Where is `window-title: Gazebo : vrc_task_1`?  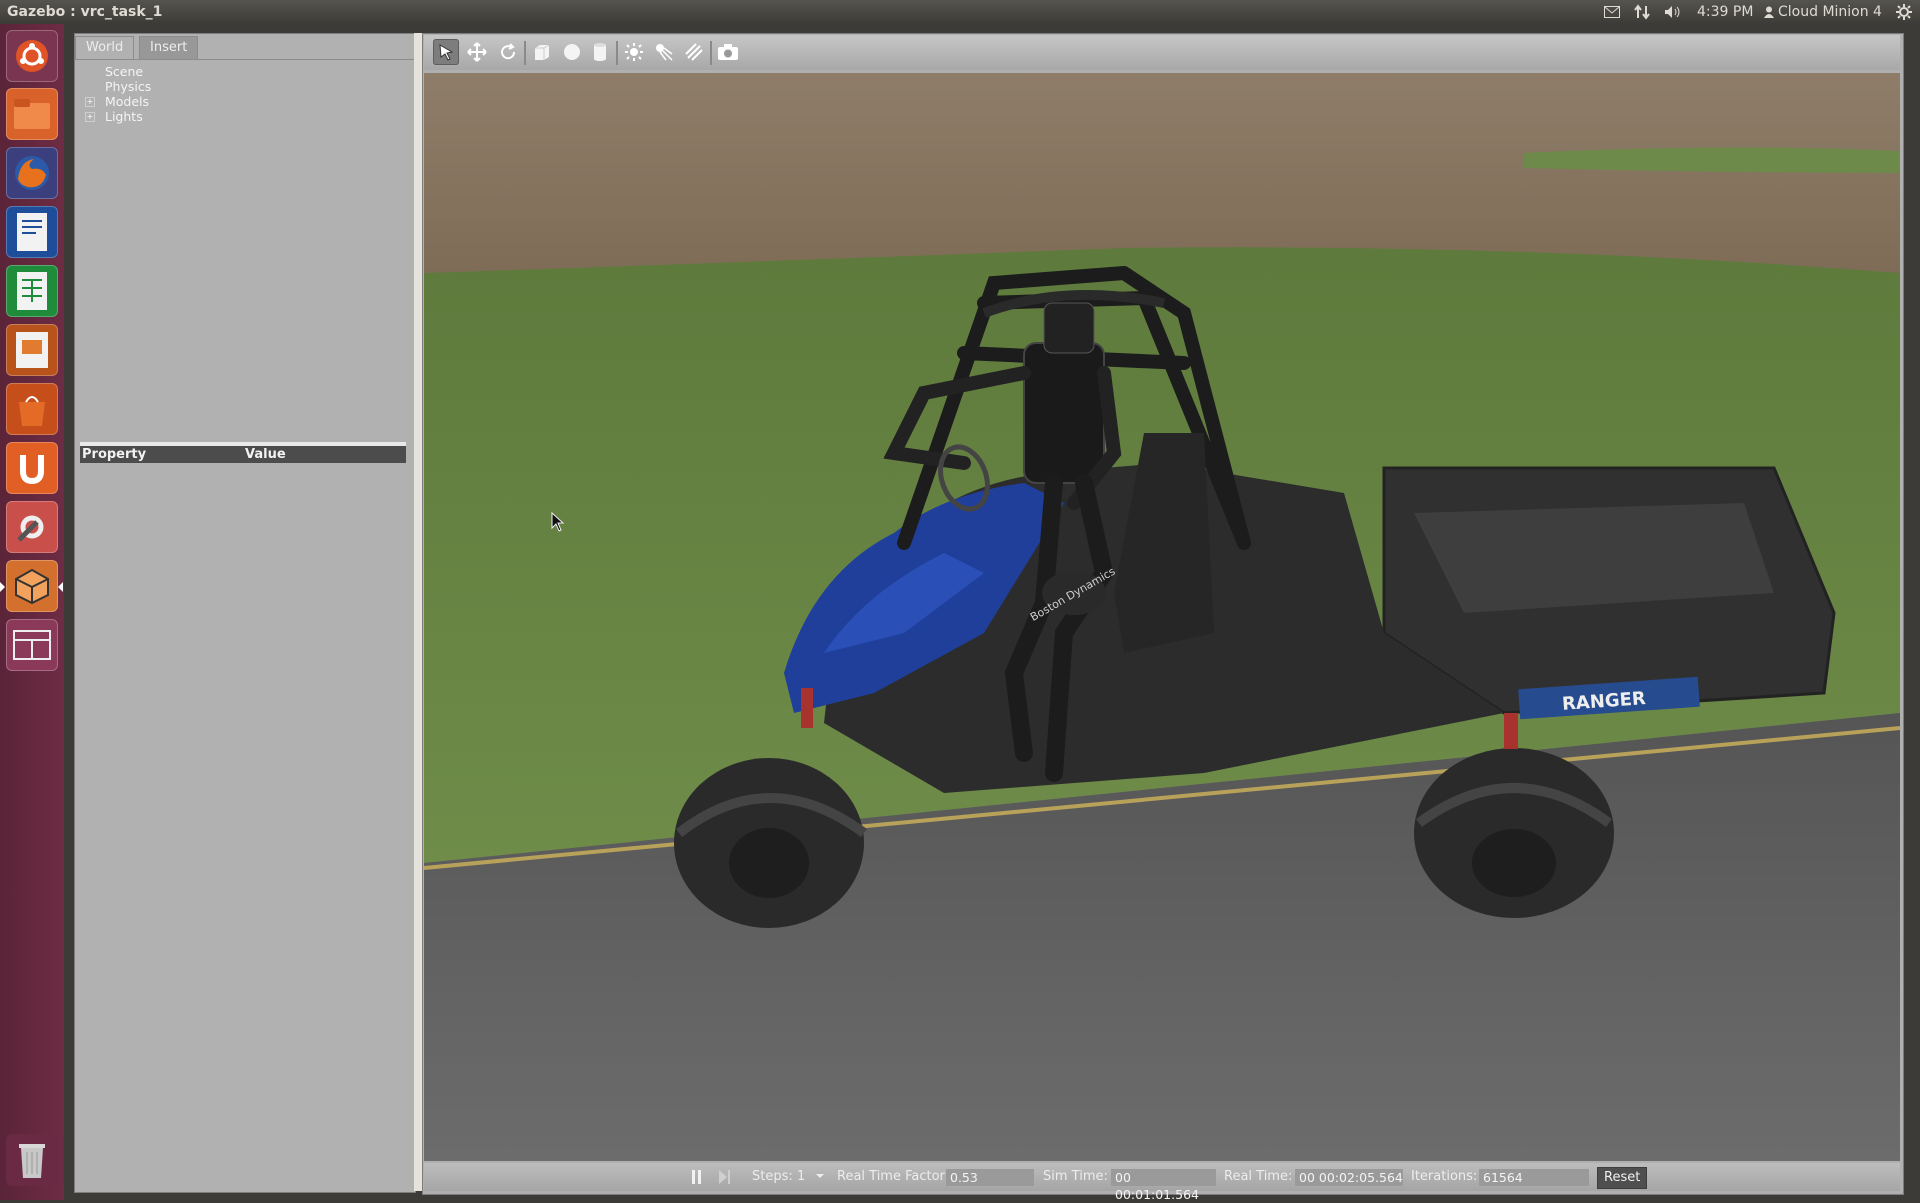 window-title: Gazebo : vrc_task_1 is located at coordinates (85, 12).